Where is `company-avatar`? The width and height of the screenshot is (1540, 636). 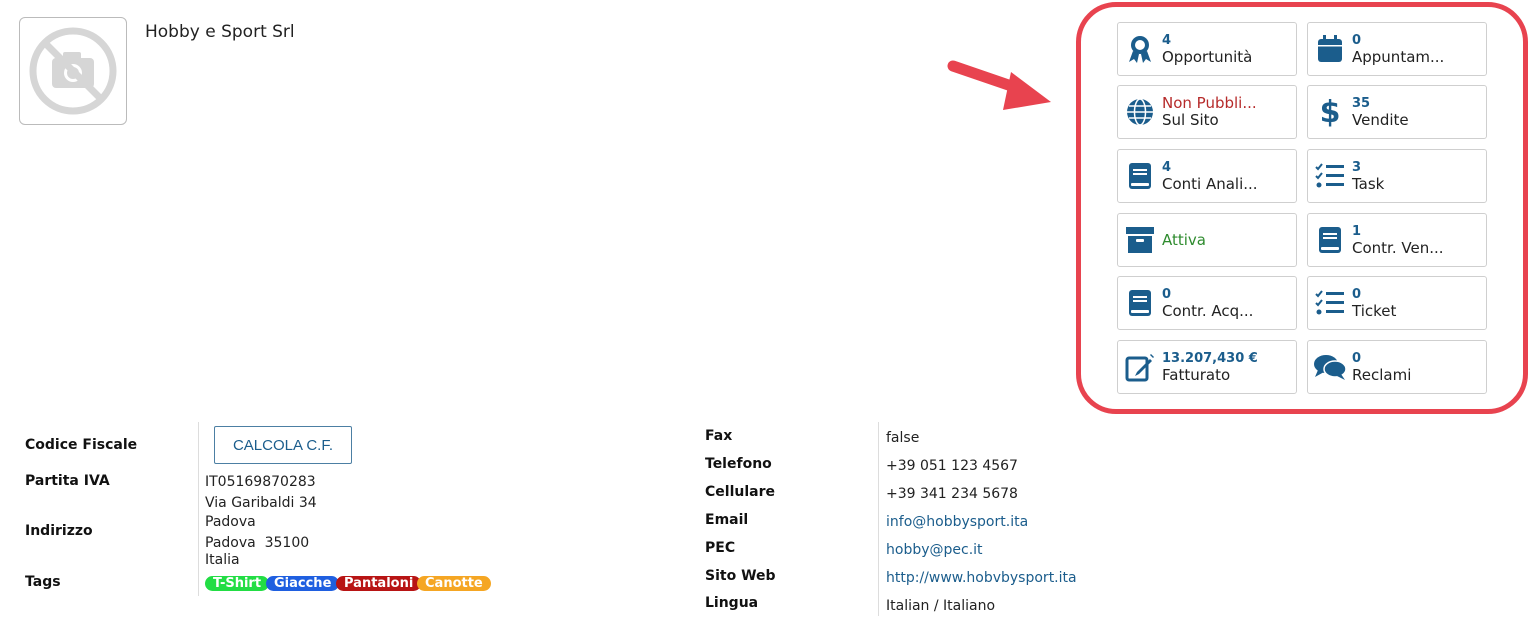 company-avatar is located at coordinates (73, 71).